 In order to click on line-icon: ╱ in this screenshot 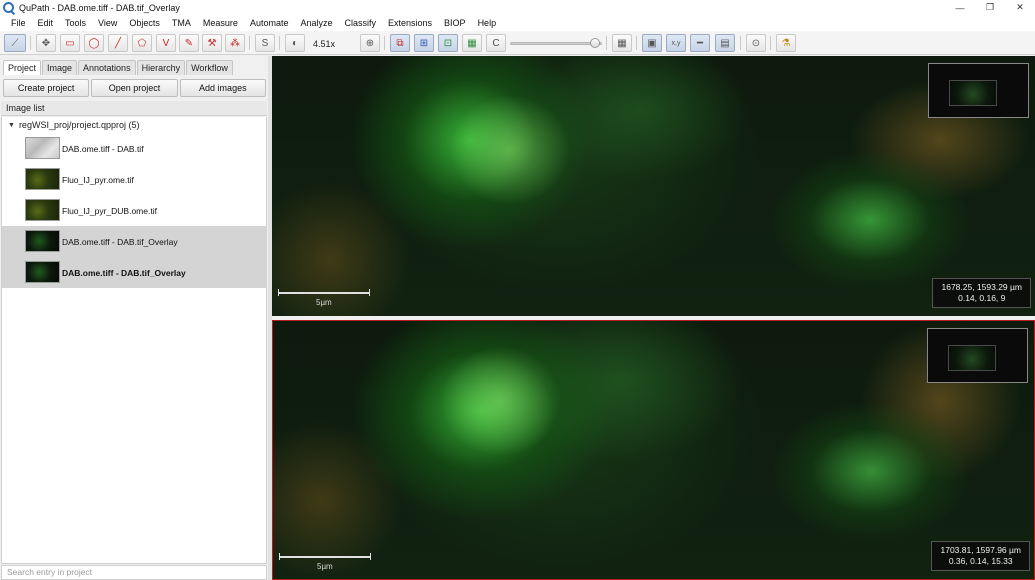, I will do `click(118, 43)`.